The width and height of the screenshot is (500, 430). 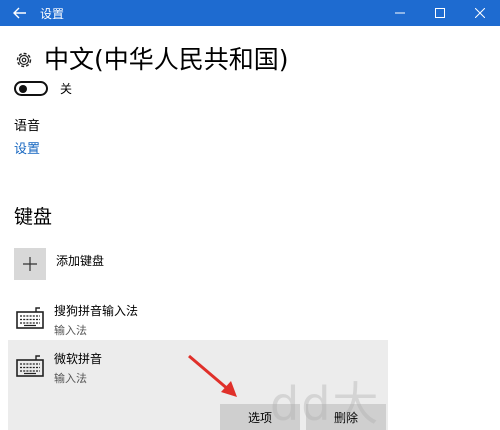 I want to click on keyboard-item-name: 微软拼音, so click(x=78, y=359).